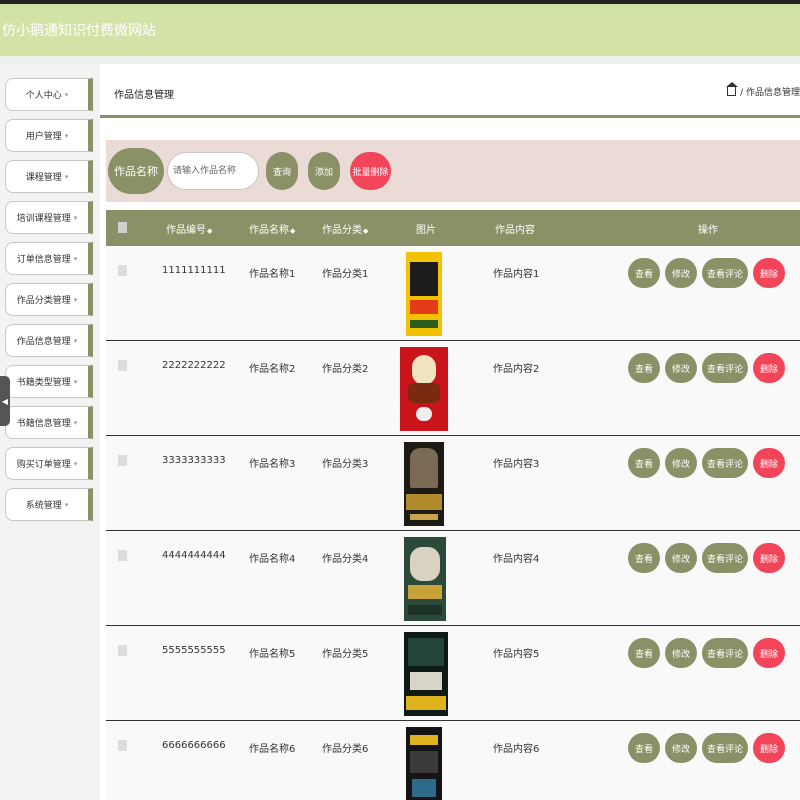 This screenshot has width=800, height=800. What do you see at coordinates (272, 274) in the screenshot?
I see `work-name: 作品名称1` at bounding box center [272, 274].